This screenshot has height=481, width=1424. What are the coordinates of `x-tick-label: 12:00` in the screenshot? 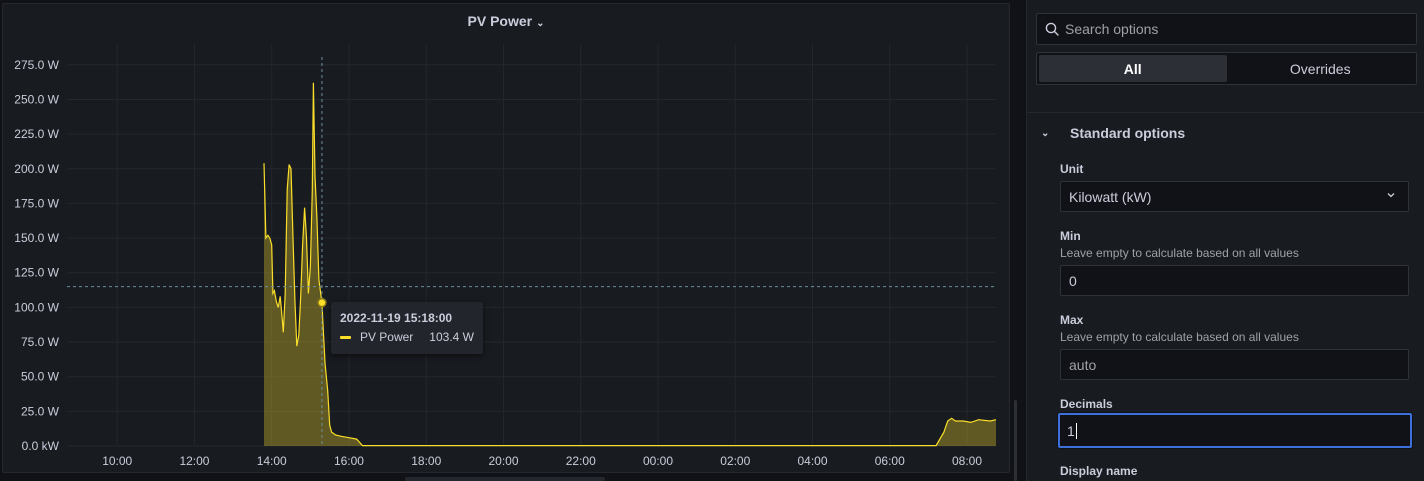 It's located at (194, 461).